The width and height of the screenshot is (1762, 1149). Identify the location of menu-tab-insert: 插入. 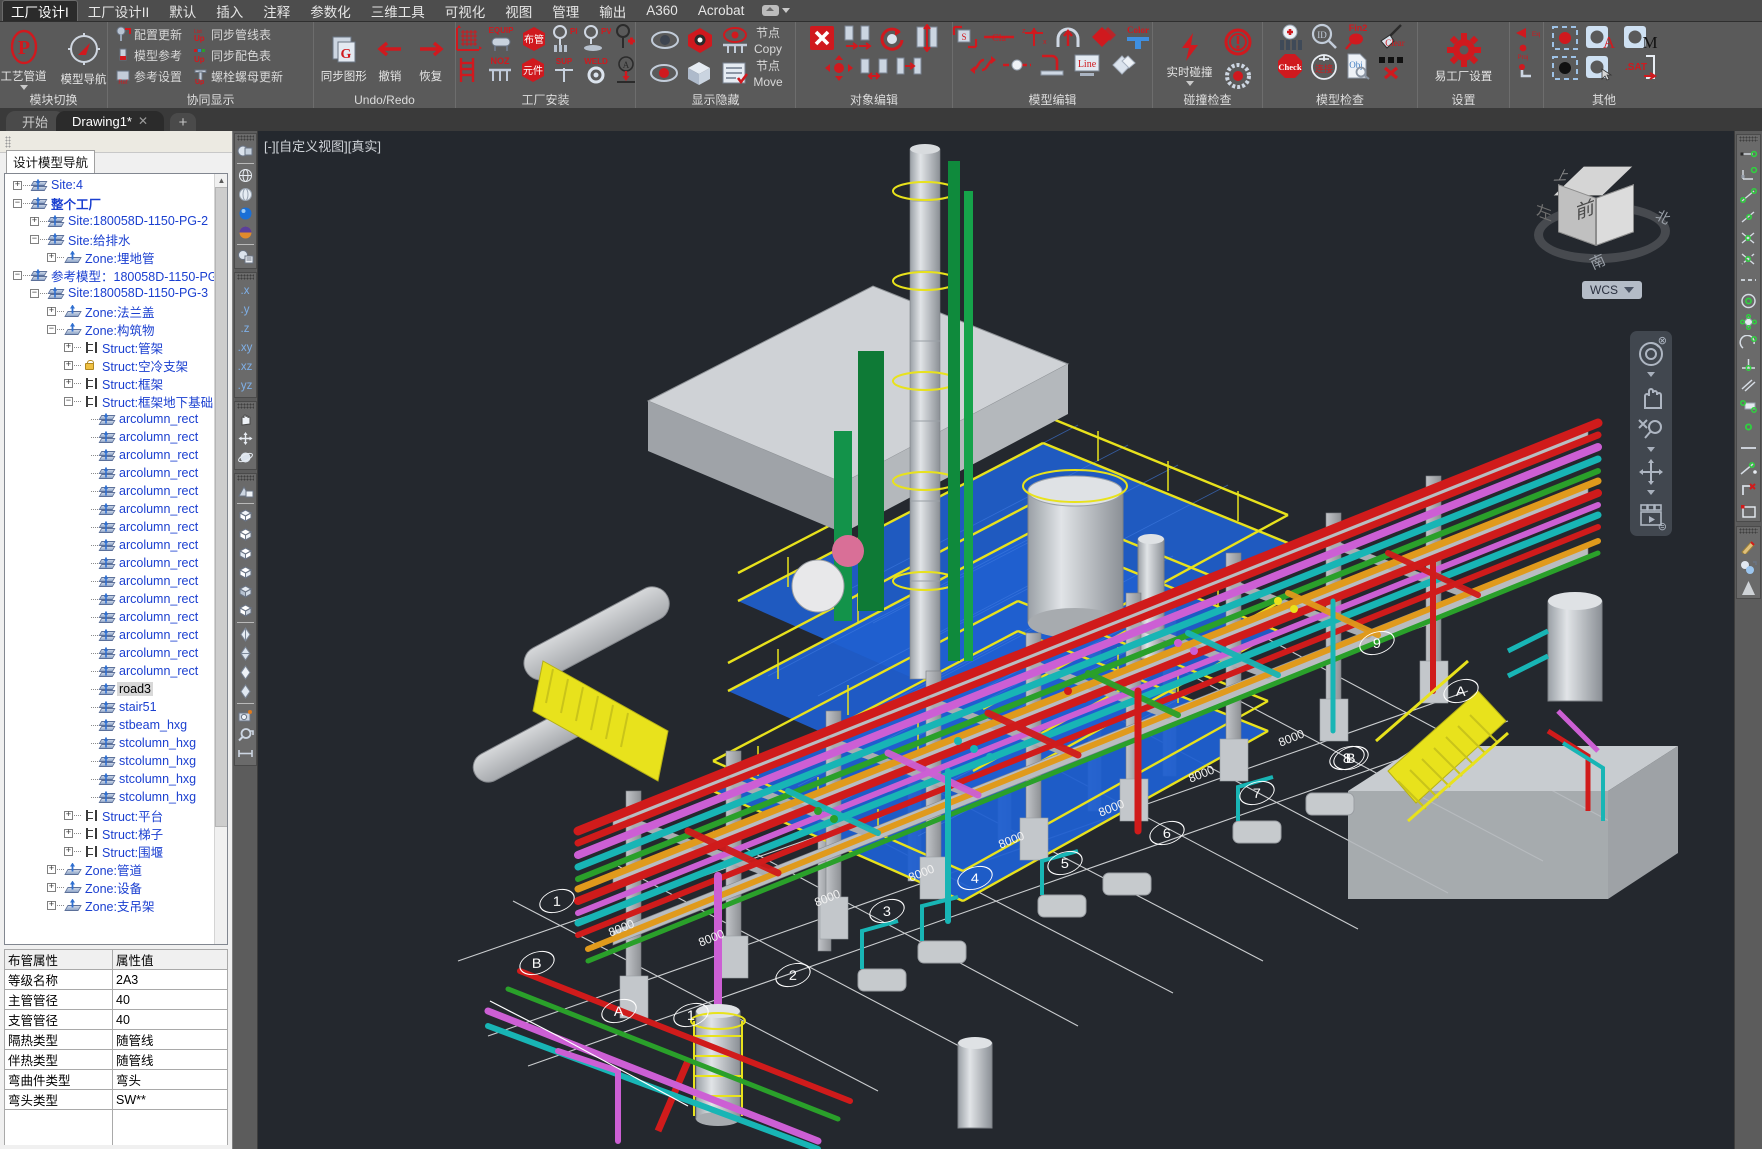
(229, 10).